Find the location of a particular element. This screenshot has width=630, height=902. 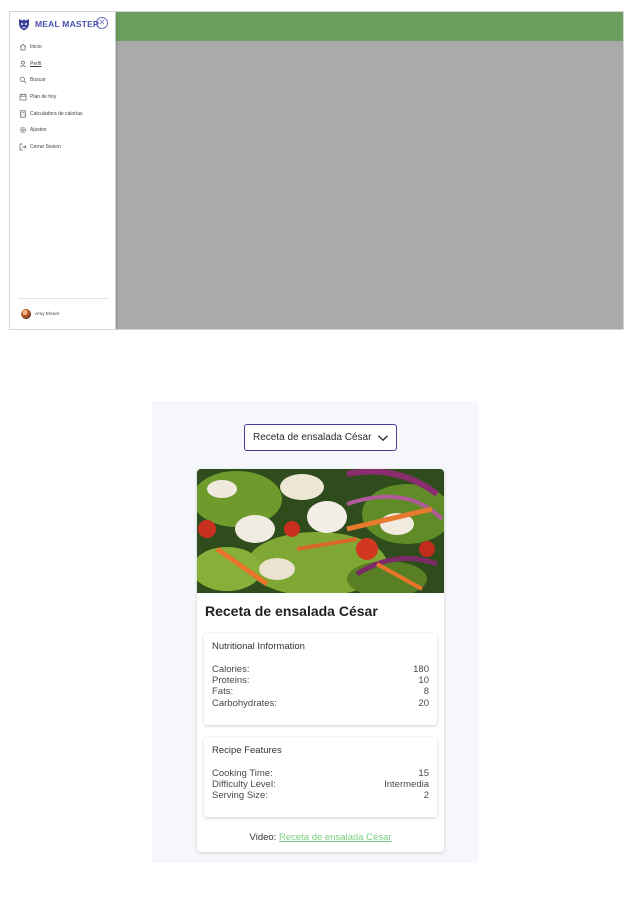

row-label: Fats: is located at coordinates (223, 692).